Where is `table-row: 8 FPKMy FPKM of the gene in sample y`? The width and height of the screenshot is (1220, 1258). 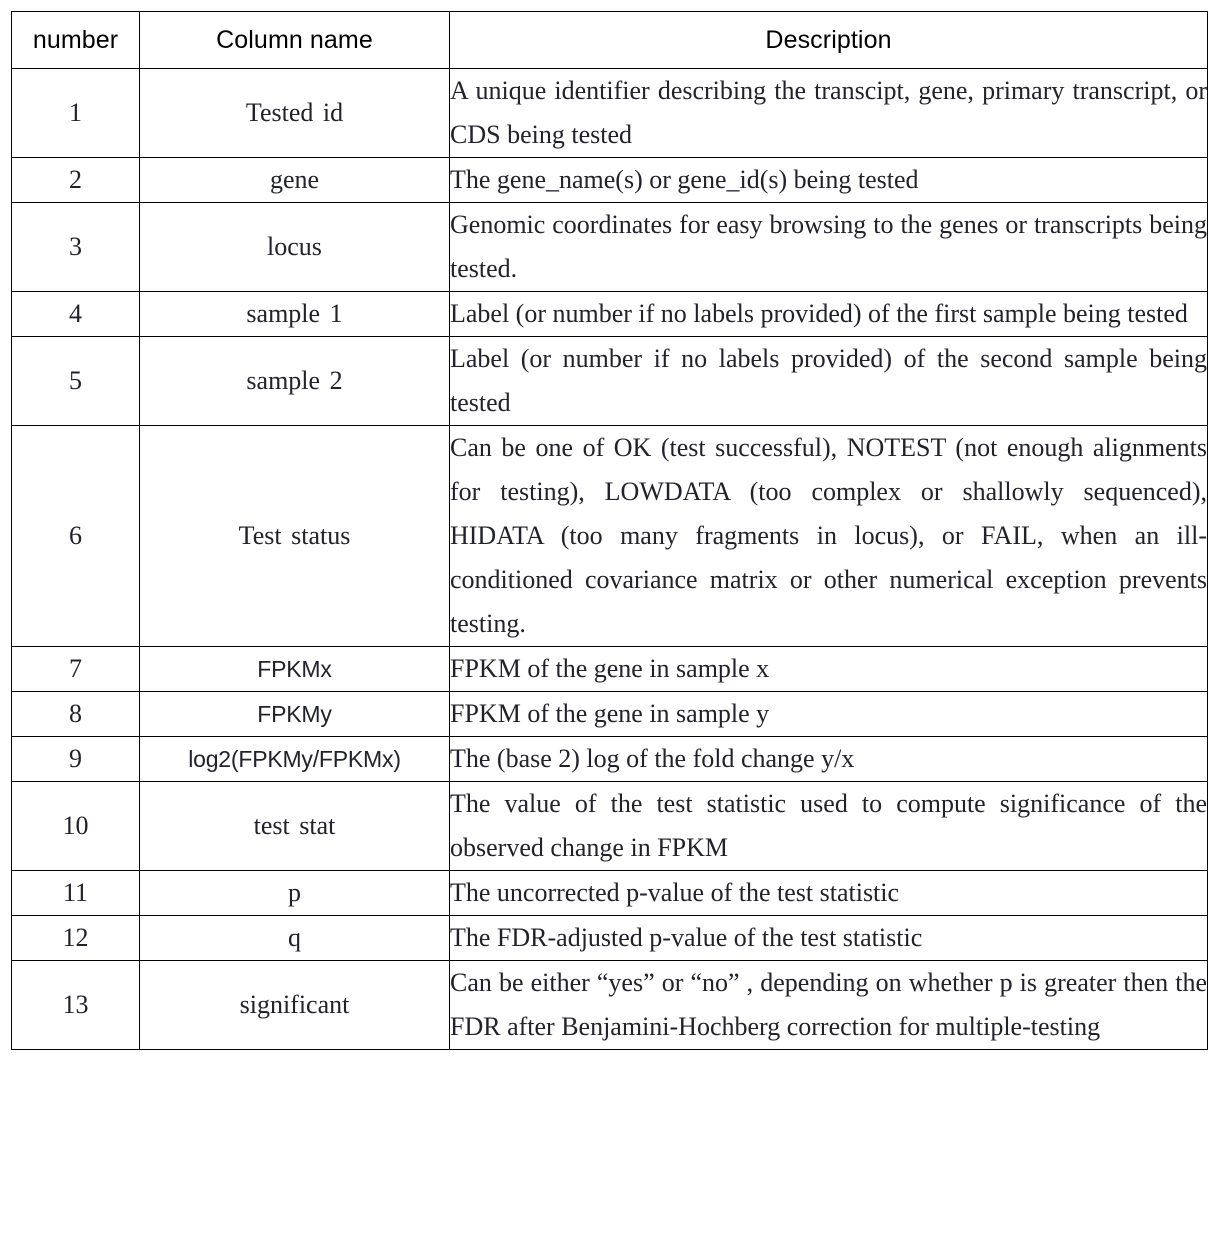
table-row: 8 FPKMy FPKM of the gene in sample y is located at coordinates (609, 714).